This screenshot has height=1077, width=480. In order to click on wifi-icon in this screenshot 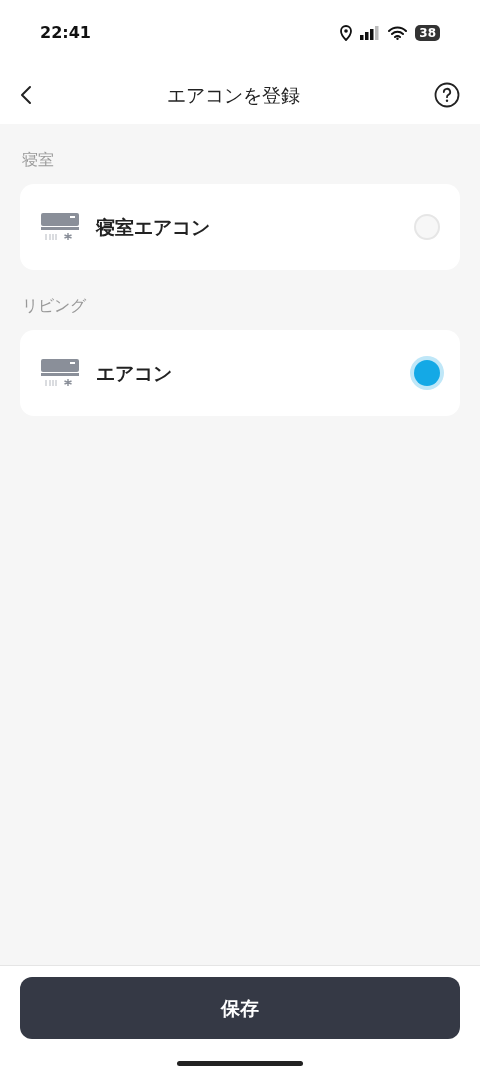, I will do `click(398, 33)`.